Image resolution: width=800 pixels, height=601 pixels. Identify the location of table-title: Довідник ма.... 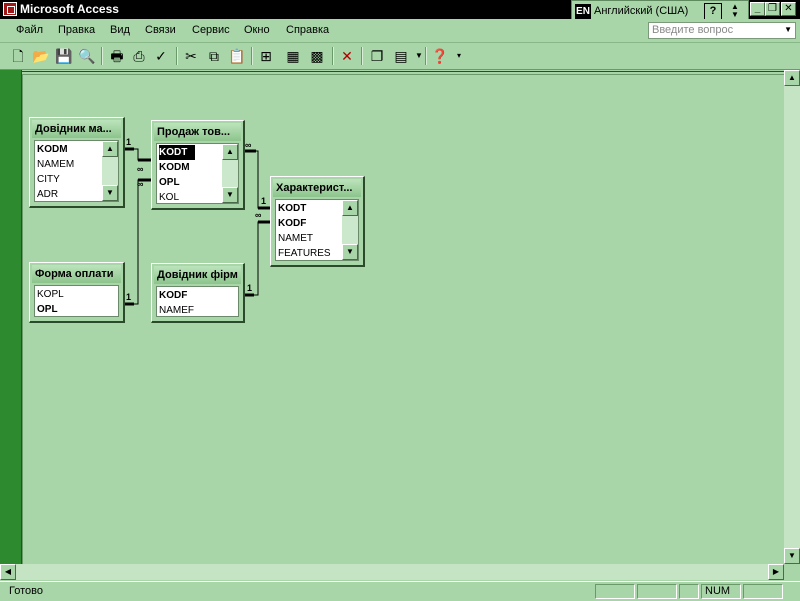
(76, 129).